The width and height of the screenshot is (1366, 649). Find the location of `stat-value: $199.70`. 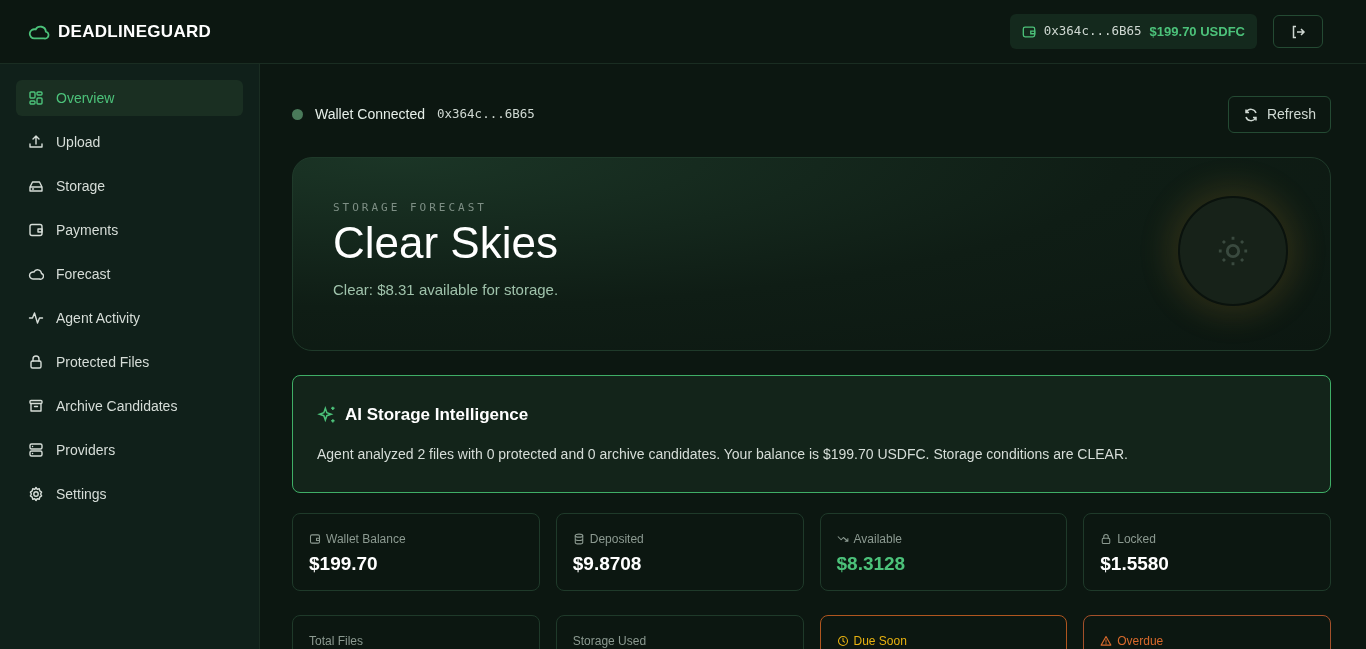

stat-value: $199.70 is located at coordinates (344, 563).